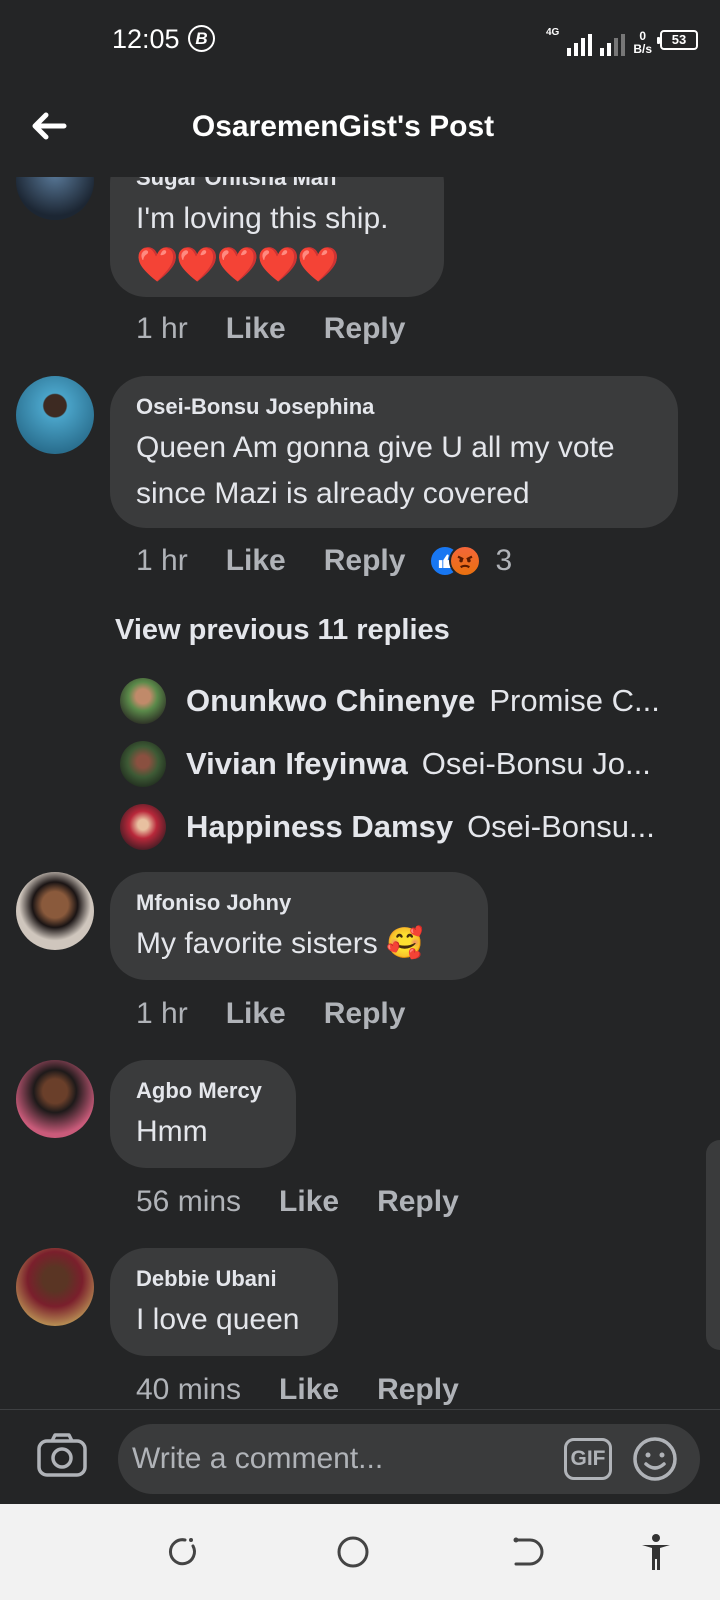  What do you see at coordinates (330, 701) in the screenshot?
I see `reply-author: Onunkwo Chinenye` at bounding box center [330, 701].